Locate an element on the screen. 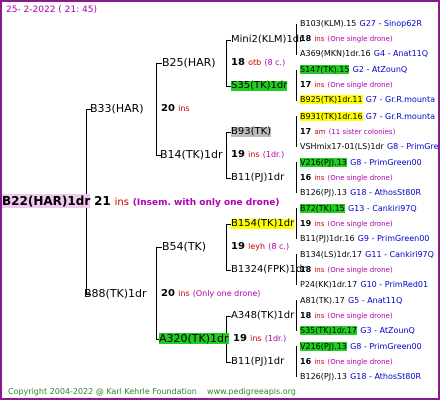 The height and width of the screenshot is (400, 440). gen4-18-code: G10 - PrimRed01 is located at coordinates (394, 284).